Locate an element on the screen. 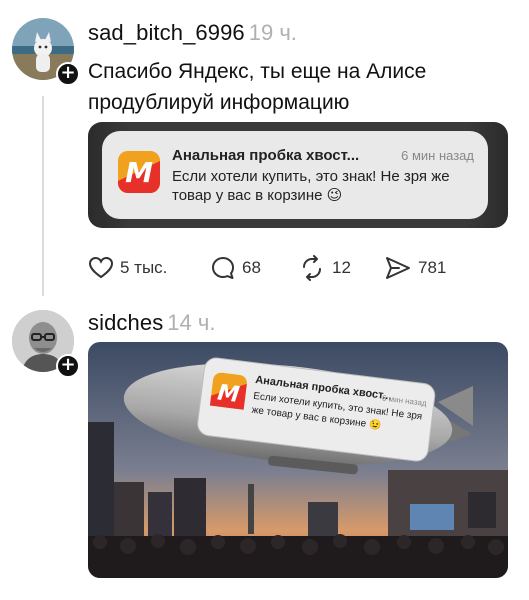 This screenshot has height=600, width=529. likes-count: 5 тыс. is located at coordinates (144, 267).